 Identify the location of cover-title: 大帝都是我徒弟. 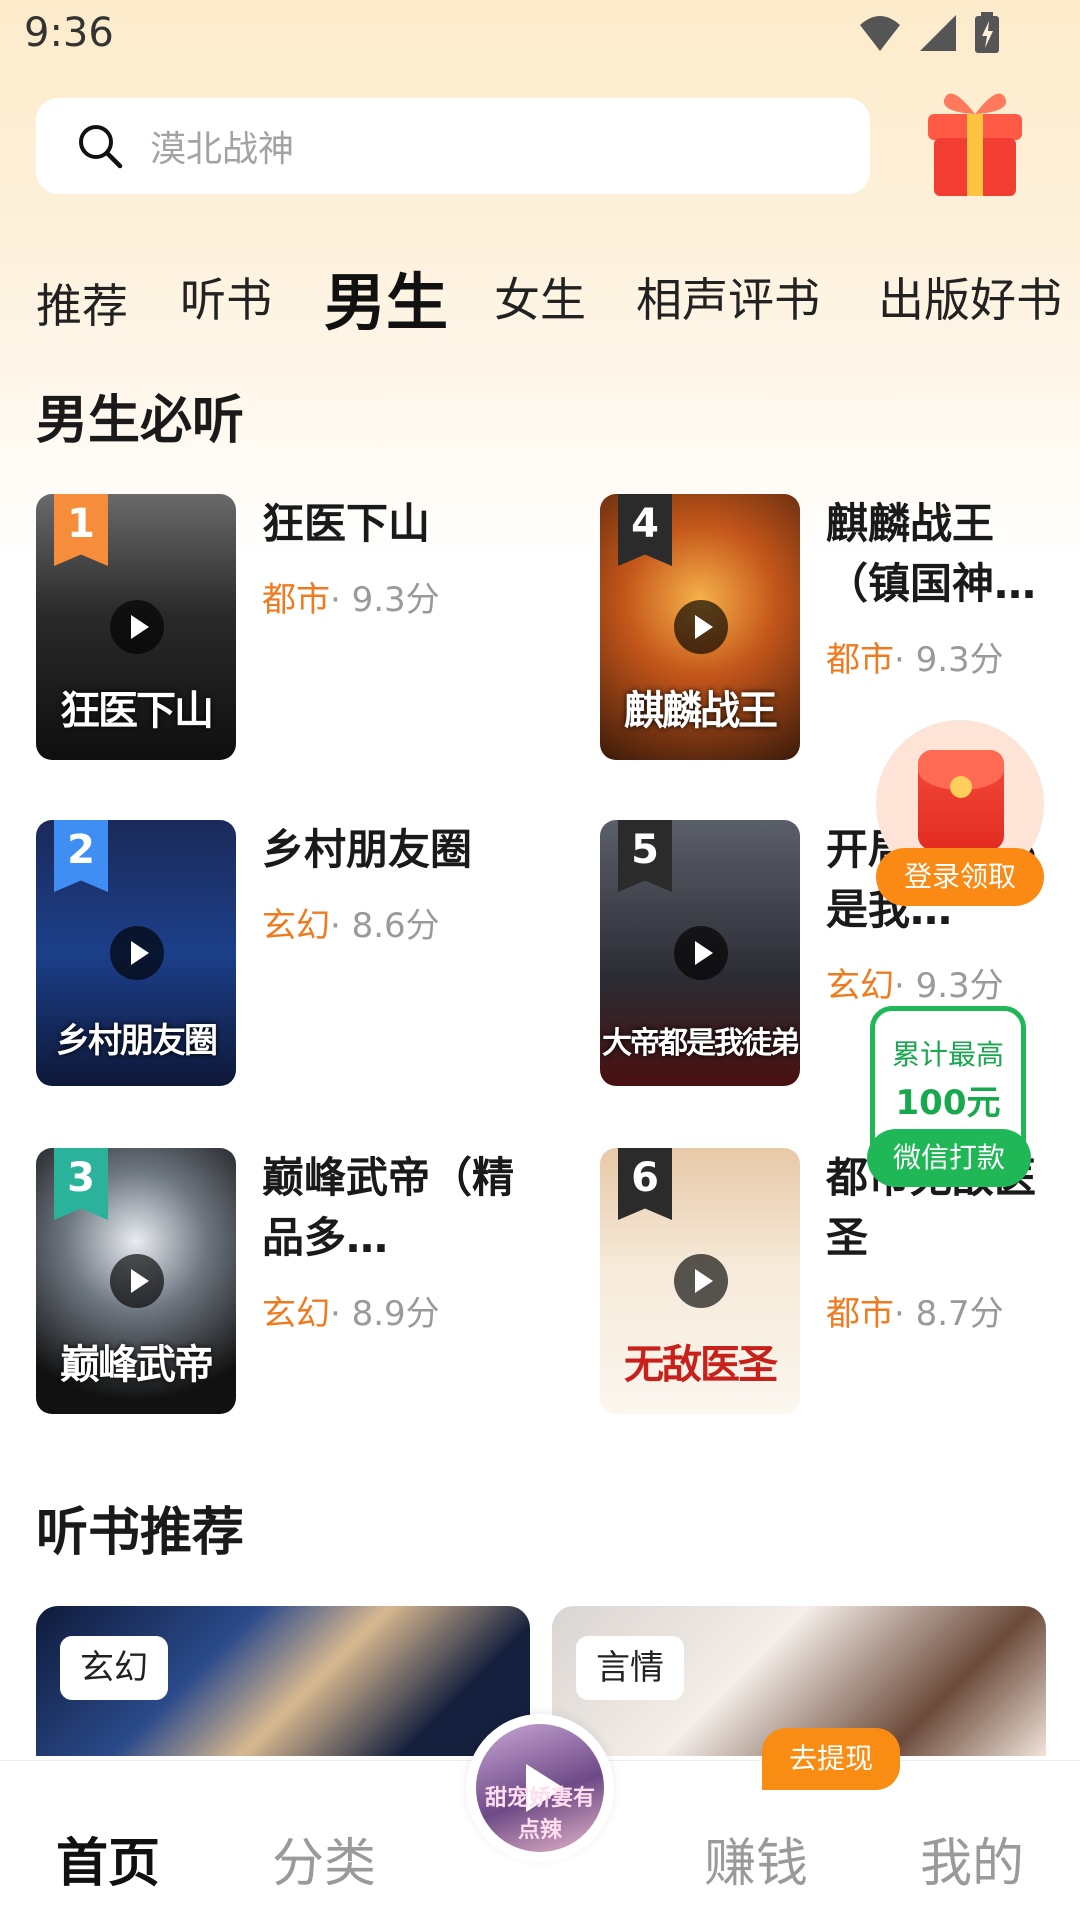
(701, 1043).